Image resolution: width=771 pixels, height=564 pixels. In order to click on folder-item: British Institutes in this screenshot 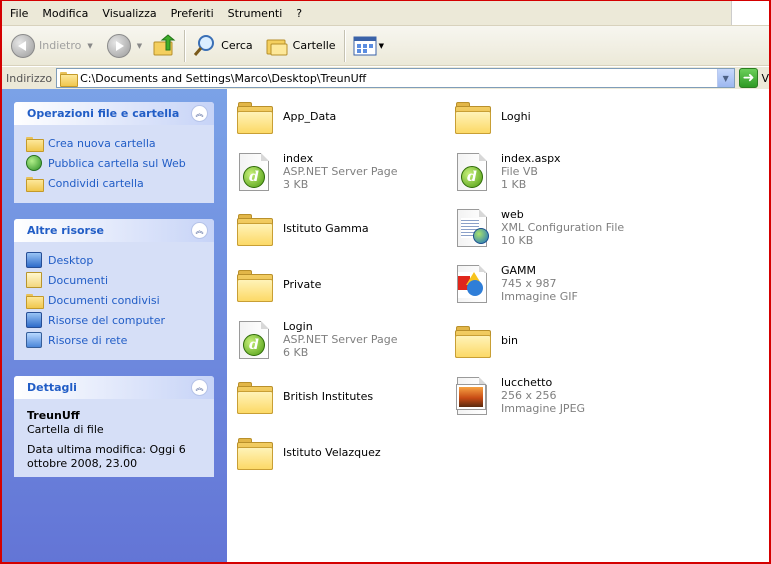, I will do `click(340, 398)`.